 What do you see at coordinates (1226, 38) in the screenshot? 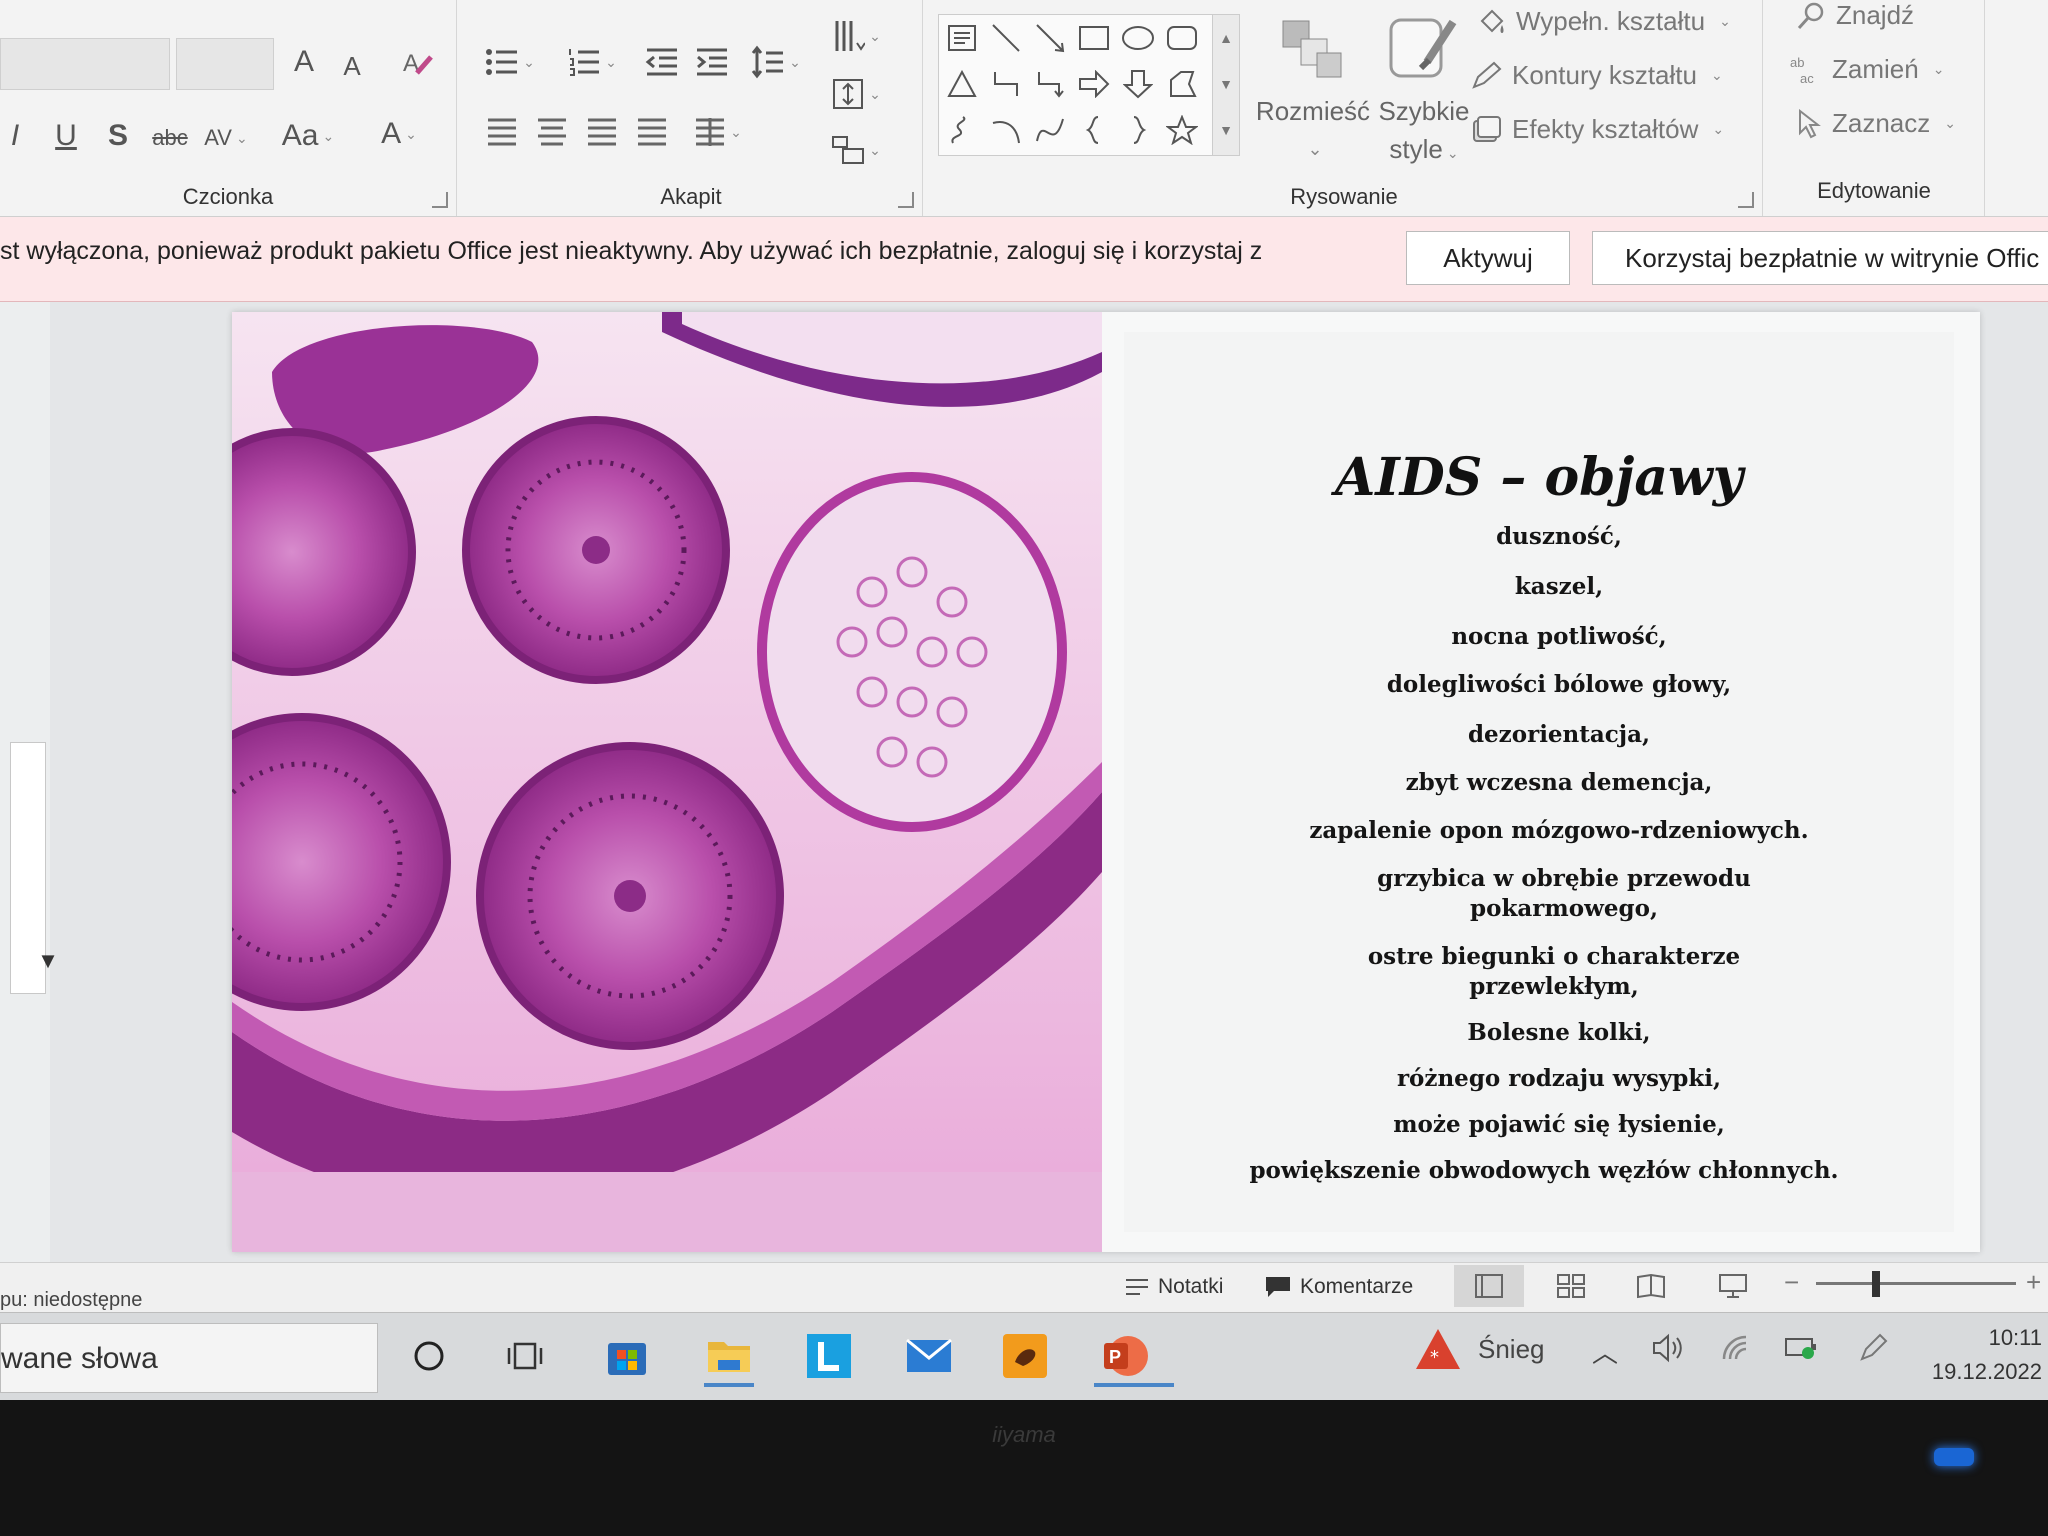
I see `scroll-up-icon: ▲` at bounding box center [1226, 38].